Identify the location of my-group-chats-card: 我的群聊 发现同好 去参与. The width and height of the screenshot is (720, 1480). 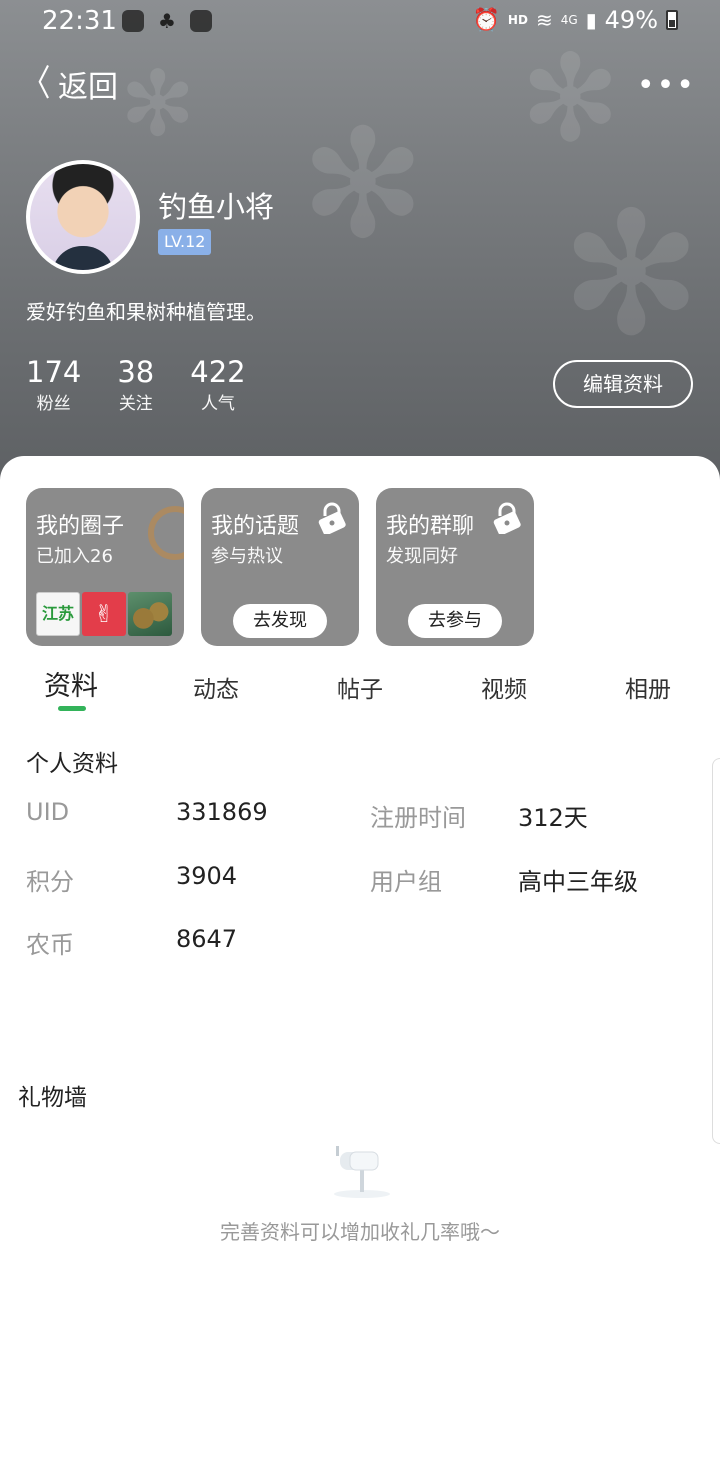
(455, 567).